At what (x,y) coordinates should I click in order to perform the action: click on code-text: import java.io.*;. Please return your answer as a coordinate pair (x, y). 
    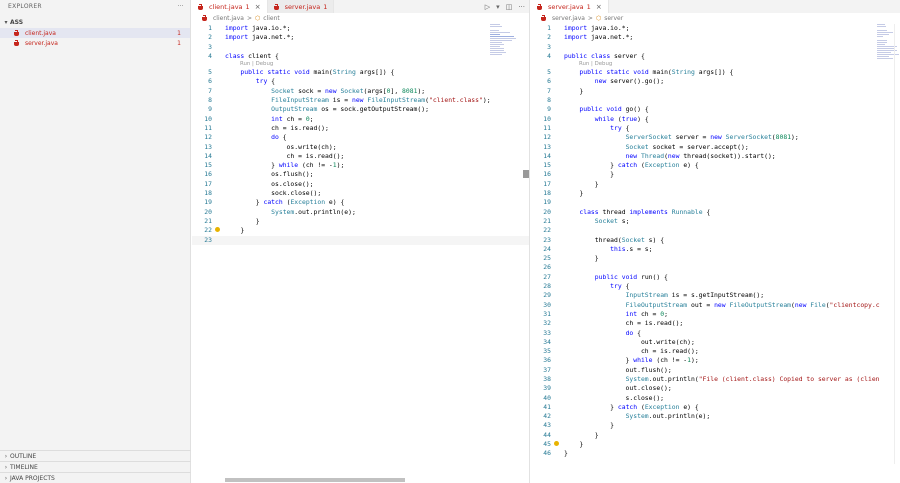
    Looking at the image, I should click on (596, 28).